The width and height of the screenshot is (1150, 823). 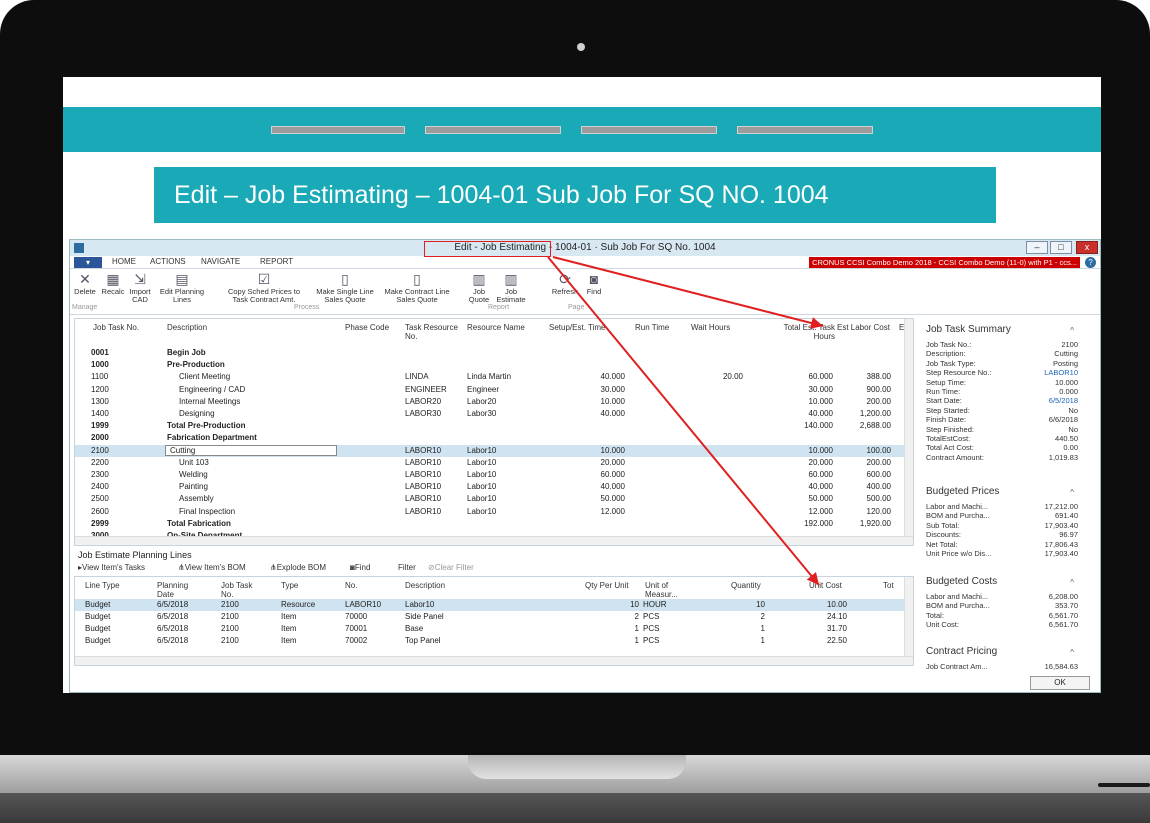 I want to click on table-row: 2999 Total Fabrication 192.000 1,920.00, so click(x=490, y=524).